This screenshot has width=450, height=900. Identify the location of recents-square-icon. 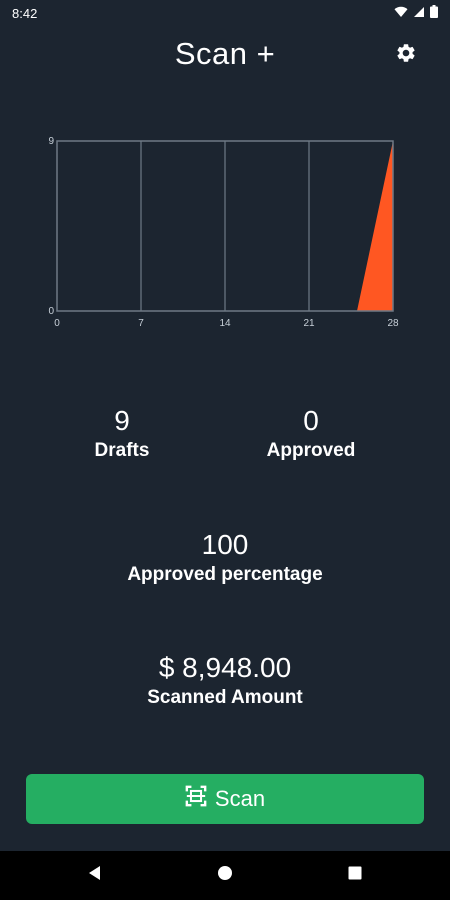
(355, 875).